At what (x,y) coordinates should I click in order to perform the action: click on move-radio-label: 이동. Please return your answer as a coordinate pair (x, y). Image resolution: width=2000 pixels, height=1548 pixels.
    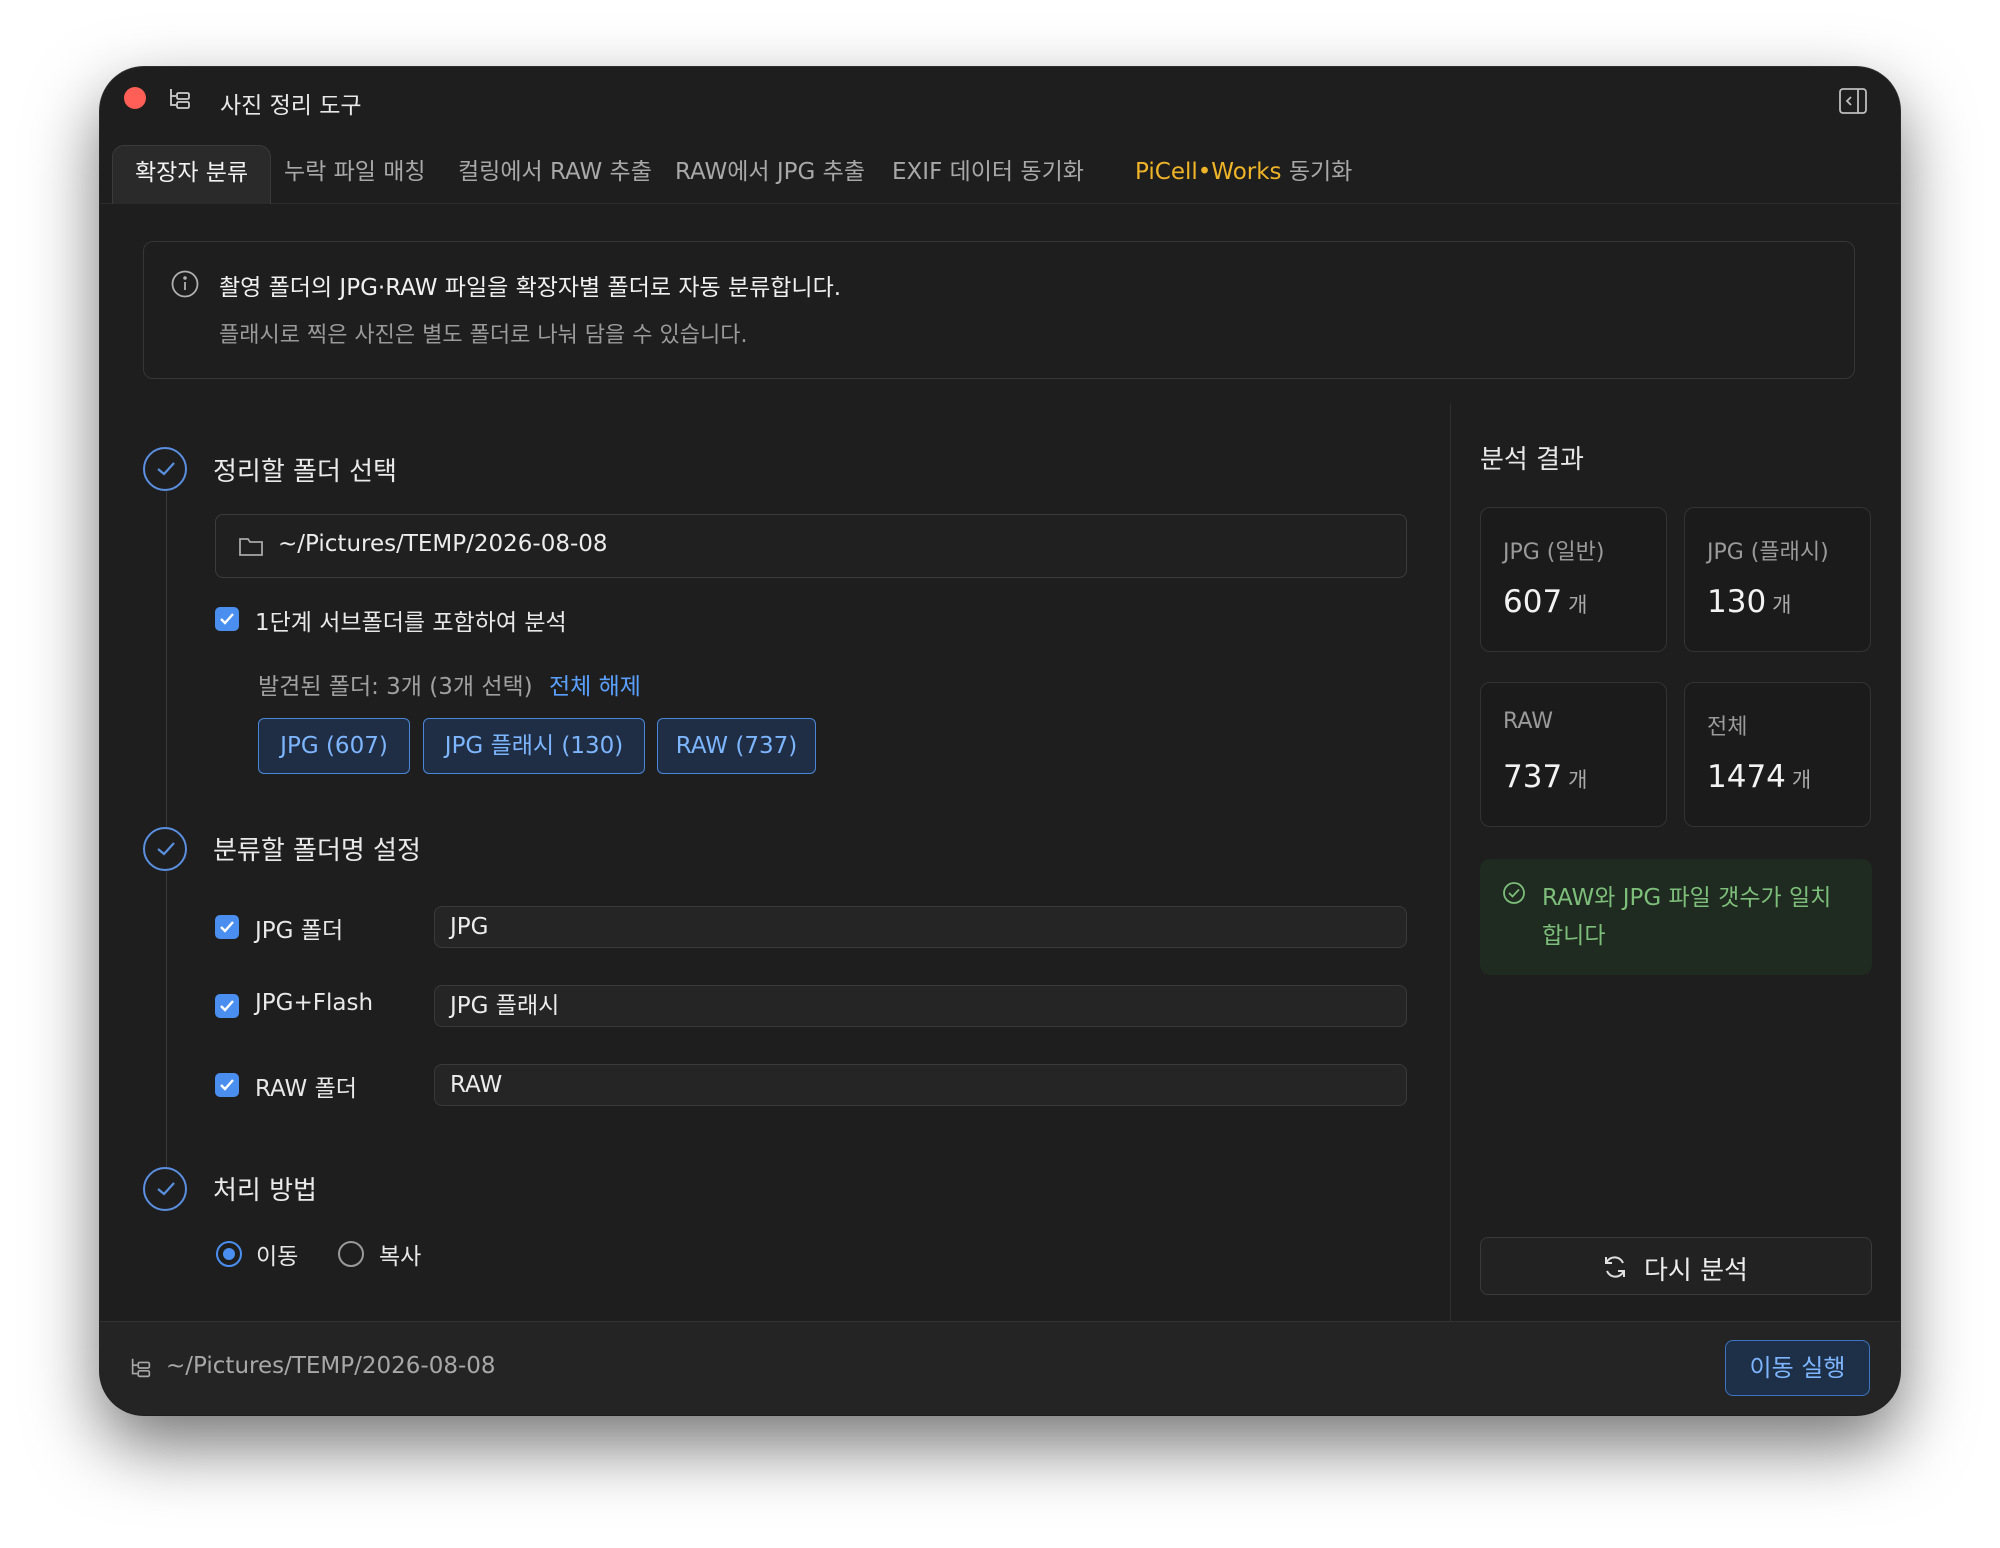
    Looking at the image, I should click on (277, 1257).